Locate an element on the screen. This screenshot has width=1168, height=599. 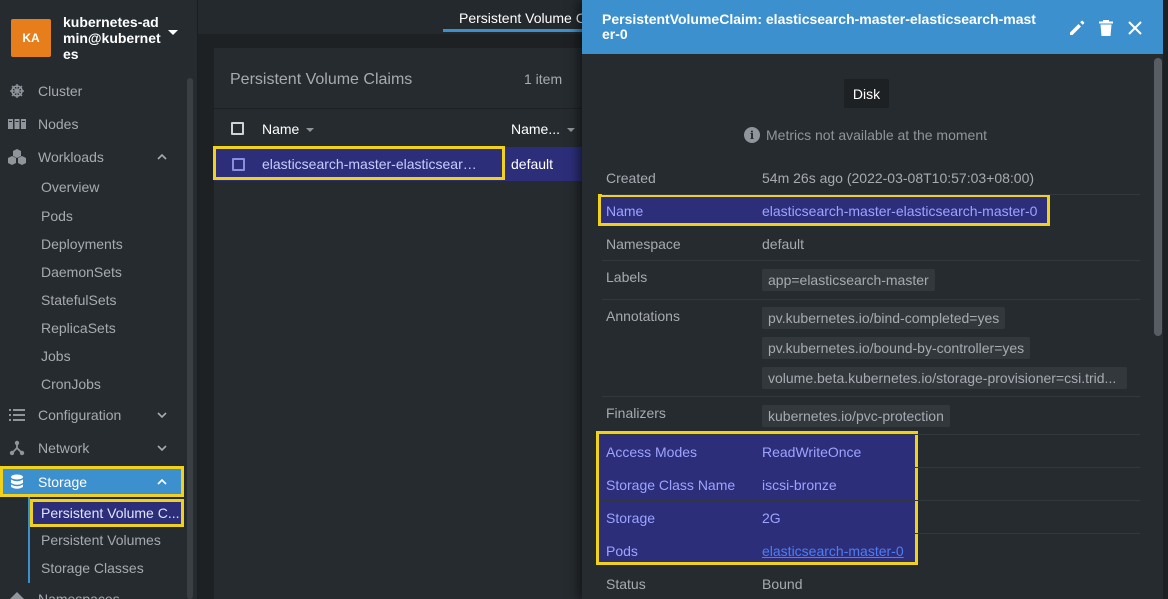
workloads-icon is located at coordinates (17, 157).